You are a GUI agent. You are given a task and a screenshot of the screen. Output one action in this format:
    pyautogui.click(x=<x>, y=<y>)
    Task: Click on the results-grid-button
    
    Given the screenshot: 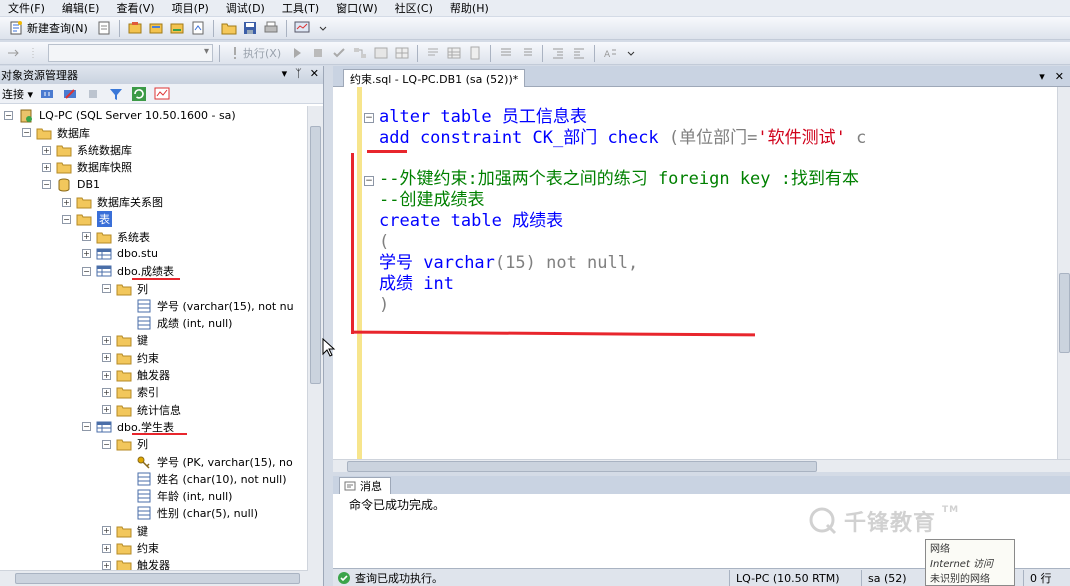 What is the action you would take?
    pyautogui.click(x=454, y=53)
    